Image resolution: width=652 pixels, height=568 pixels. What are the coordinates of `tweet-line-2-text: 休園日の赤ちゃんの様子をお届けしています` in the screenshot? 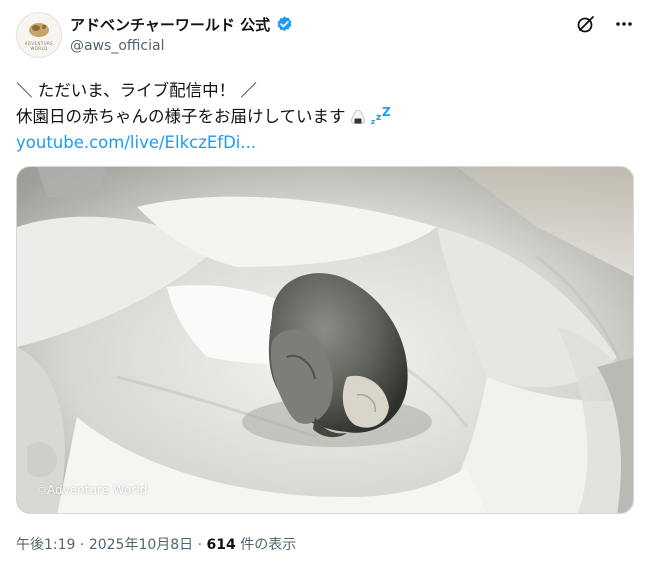 It's located at (181, 116).